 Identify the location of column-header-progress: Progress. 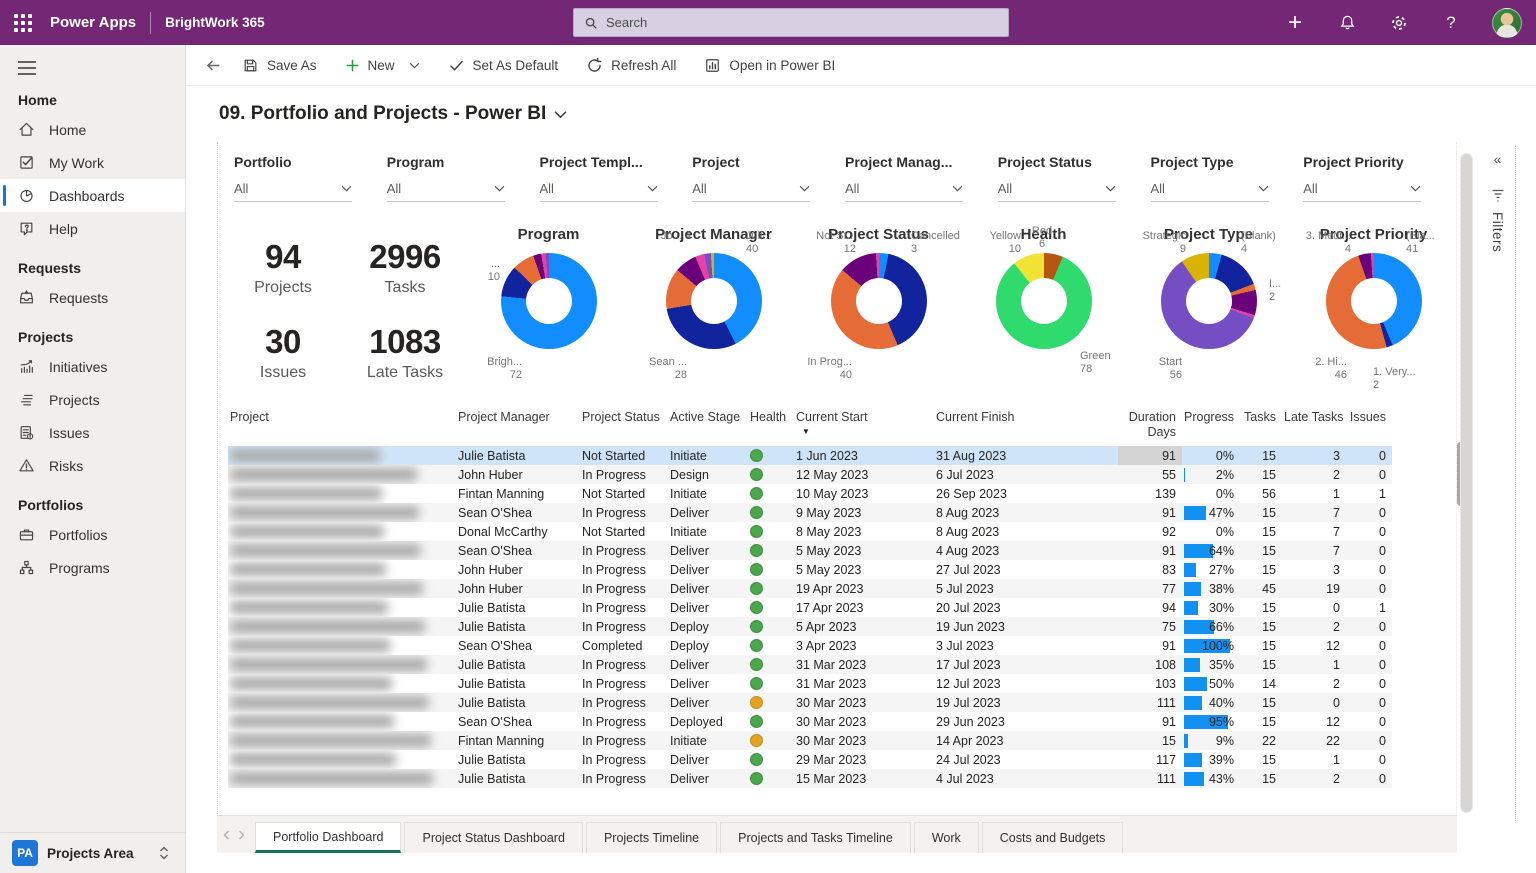
(1211, 426).